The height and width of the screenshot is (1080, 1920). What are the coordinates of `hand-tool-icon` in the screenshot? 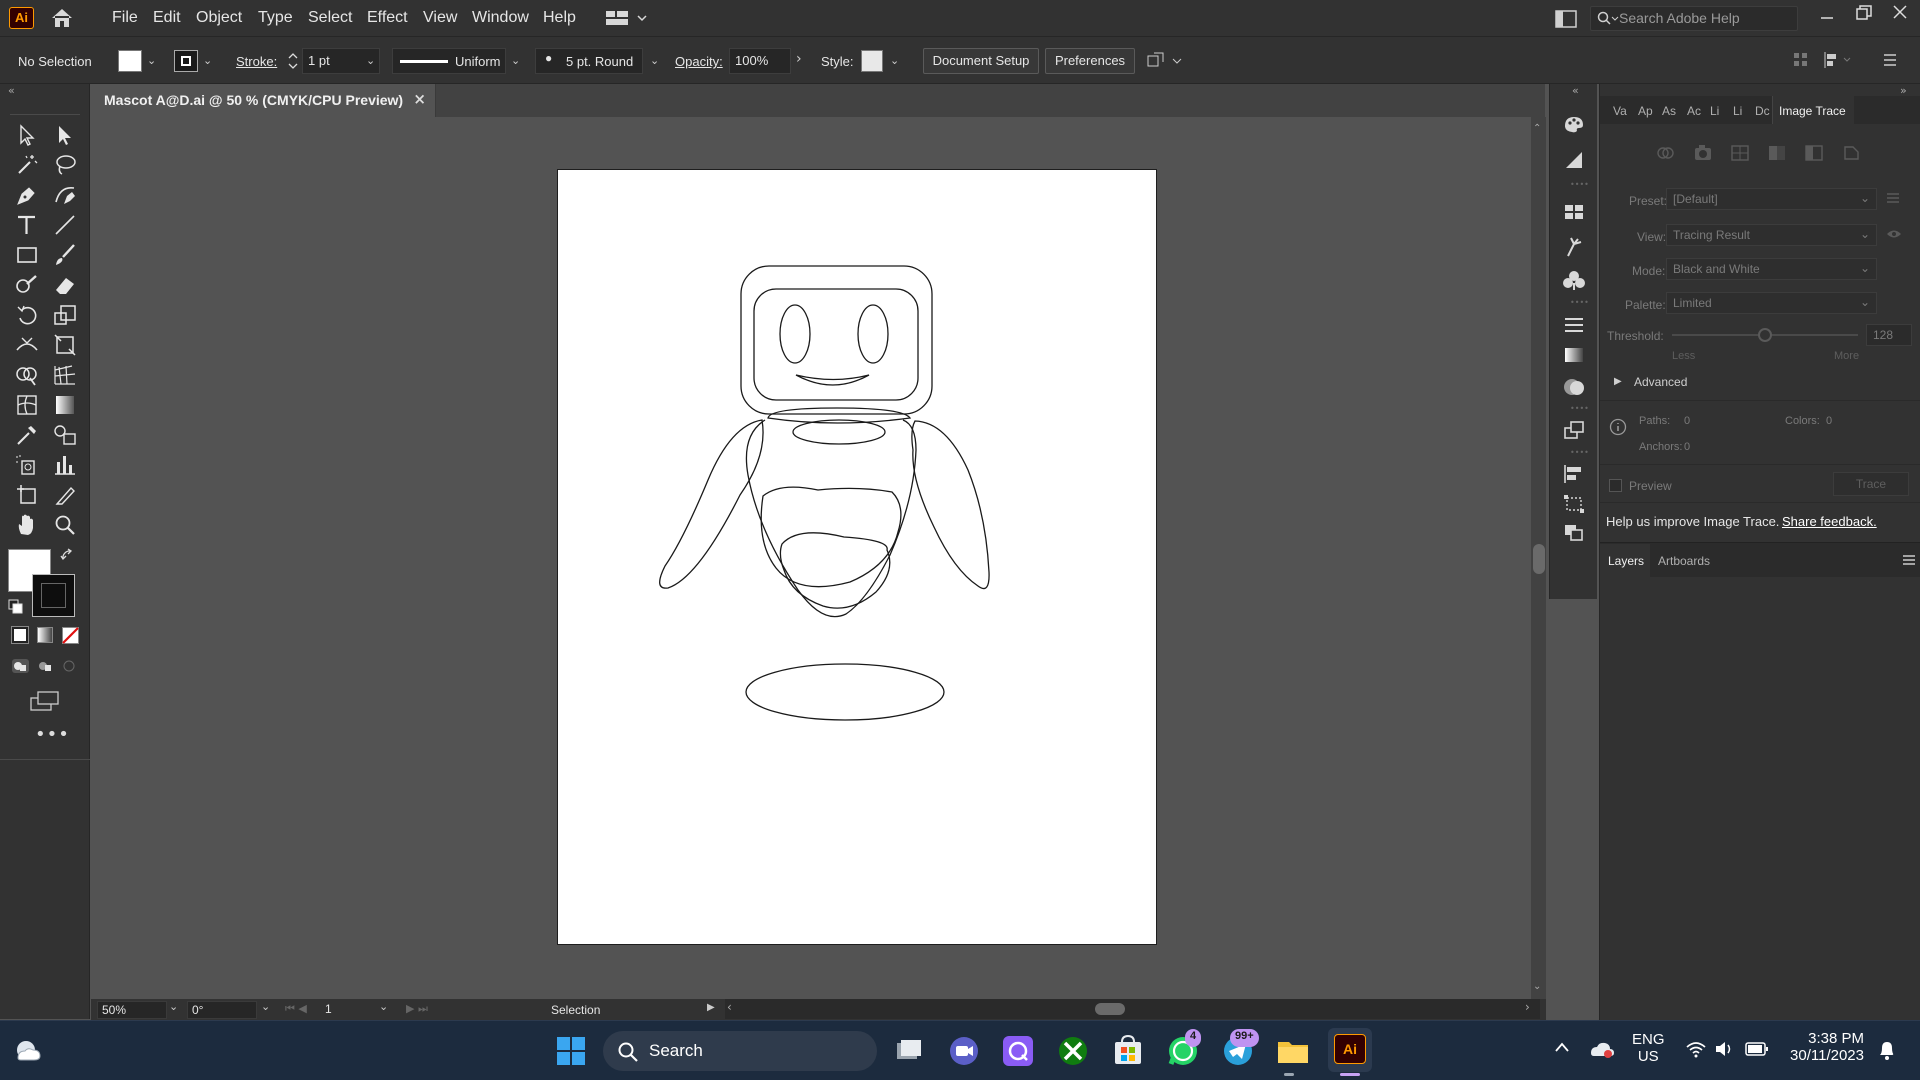 It's located at (27, 525).